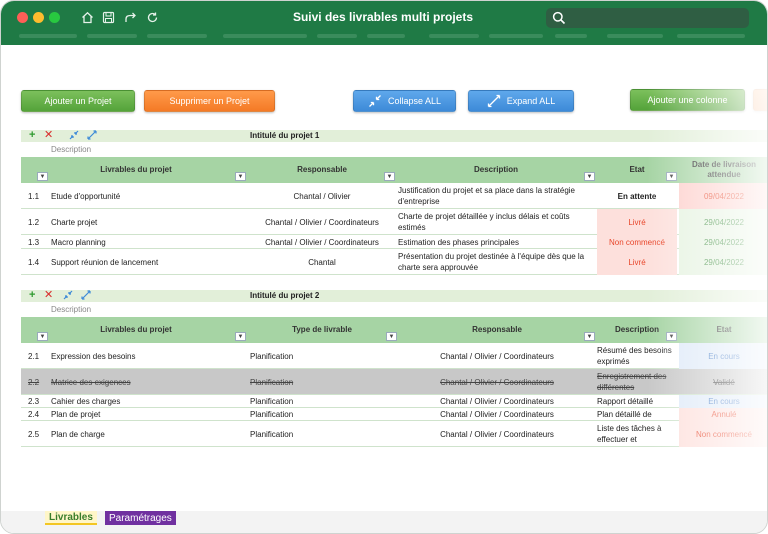  I want to click on project-title: Intitulé du projet 2, so click(285, 295).